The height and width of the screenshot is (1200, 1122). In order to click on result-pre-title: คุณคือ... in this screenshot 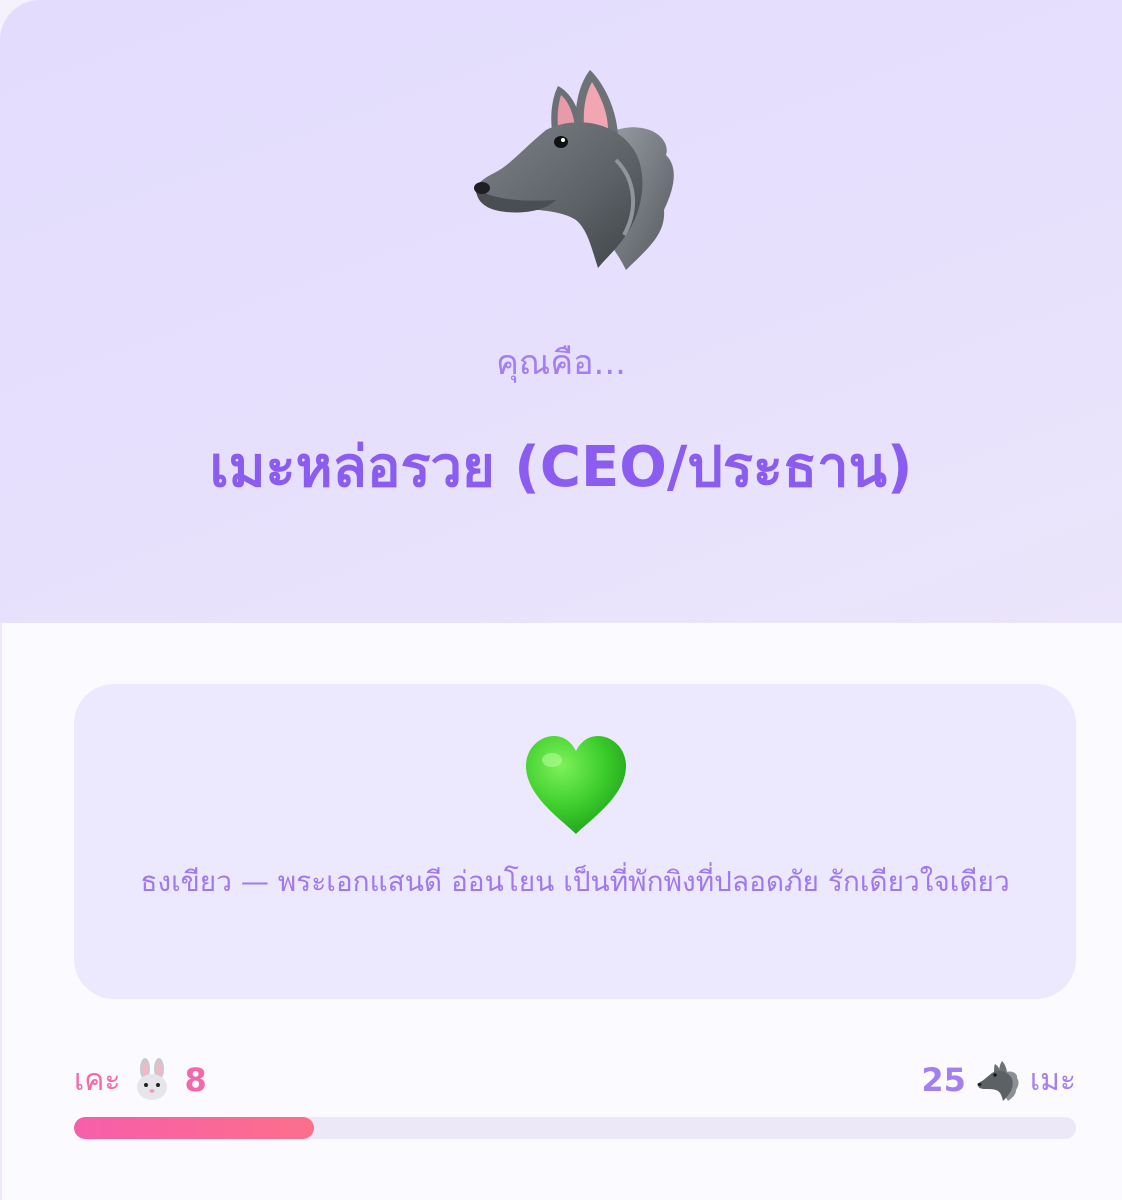, I will do `click(561, 363)`.